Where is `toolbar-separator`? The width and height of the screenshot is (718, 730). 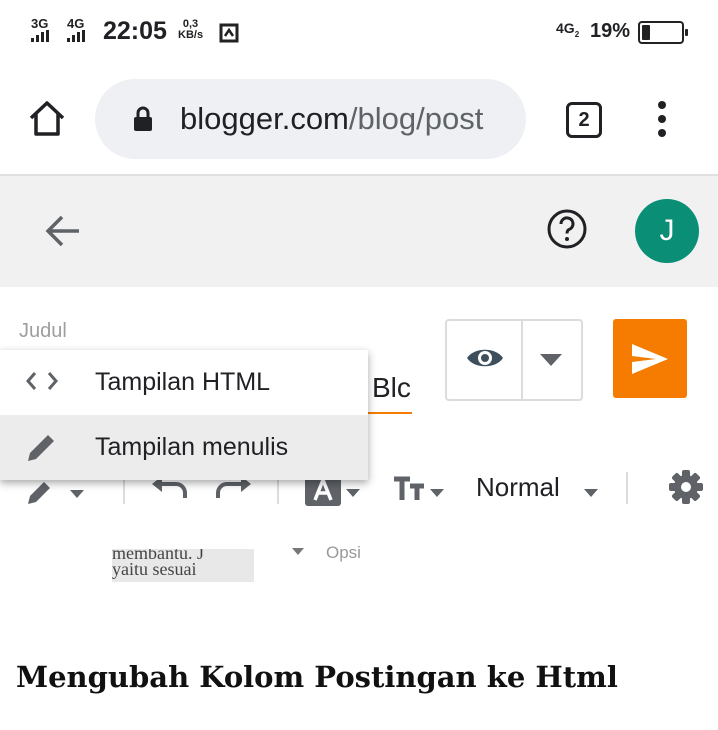 toolbar-separator is located at coordinates (627, 488).